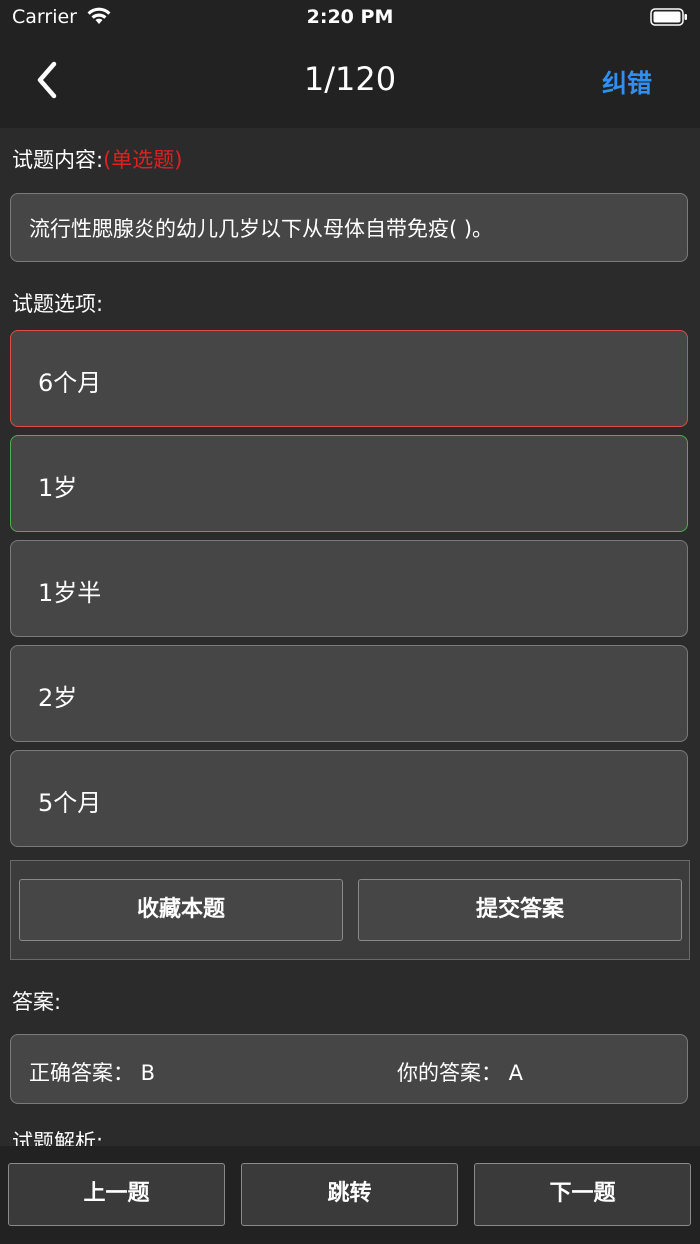  Describe the element at coordinates (627, 82) in the screenshot. I see `report-error-button: 纠错` at that location.